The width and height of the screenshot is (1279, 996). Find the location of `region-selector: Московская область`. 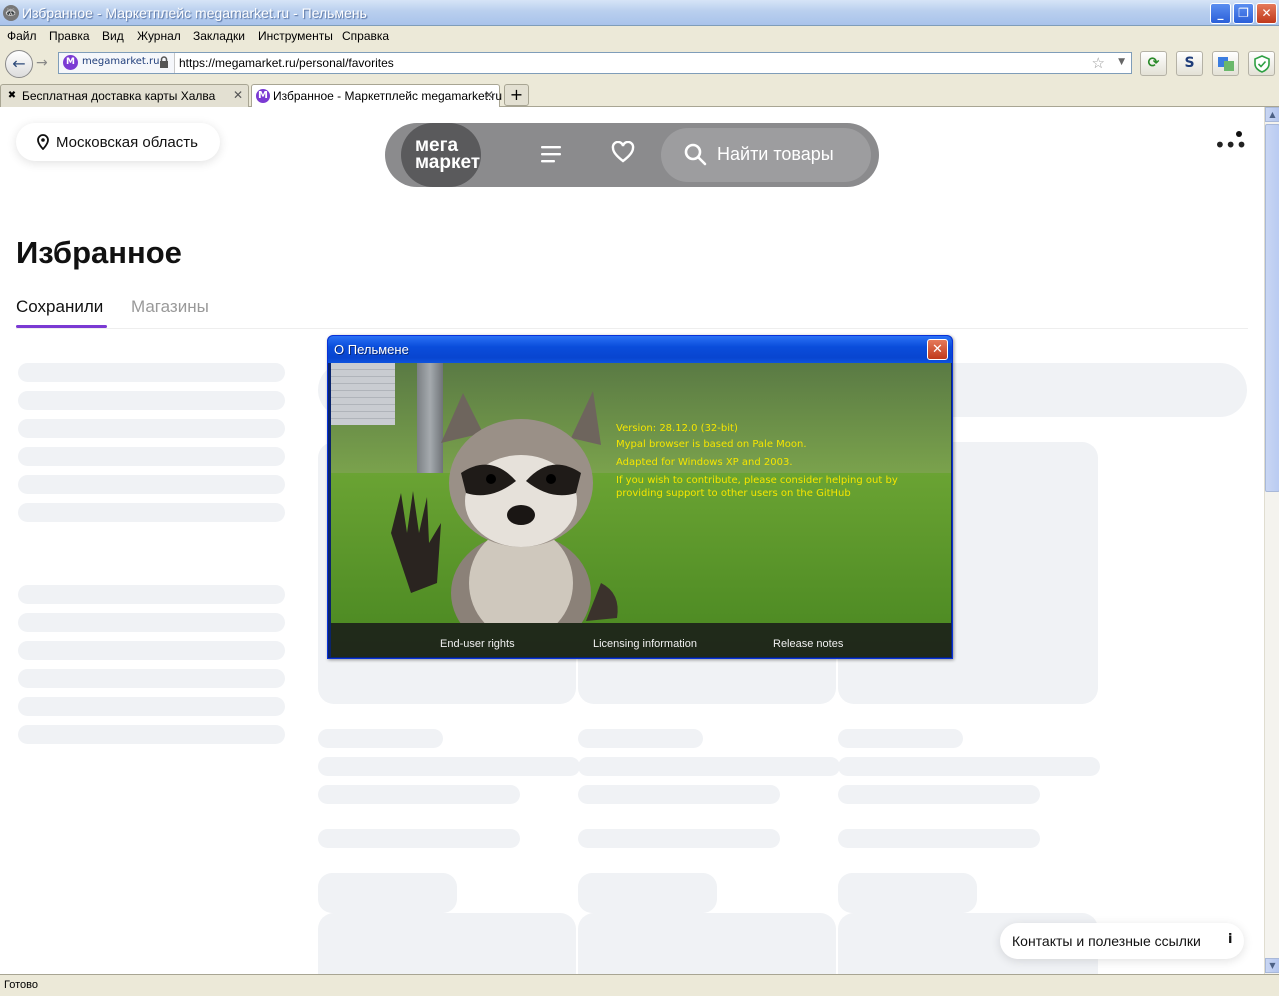

region-selector: Московская область is located at coordinates (118, 142).